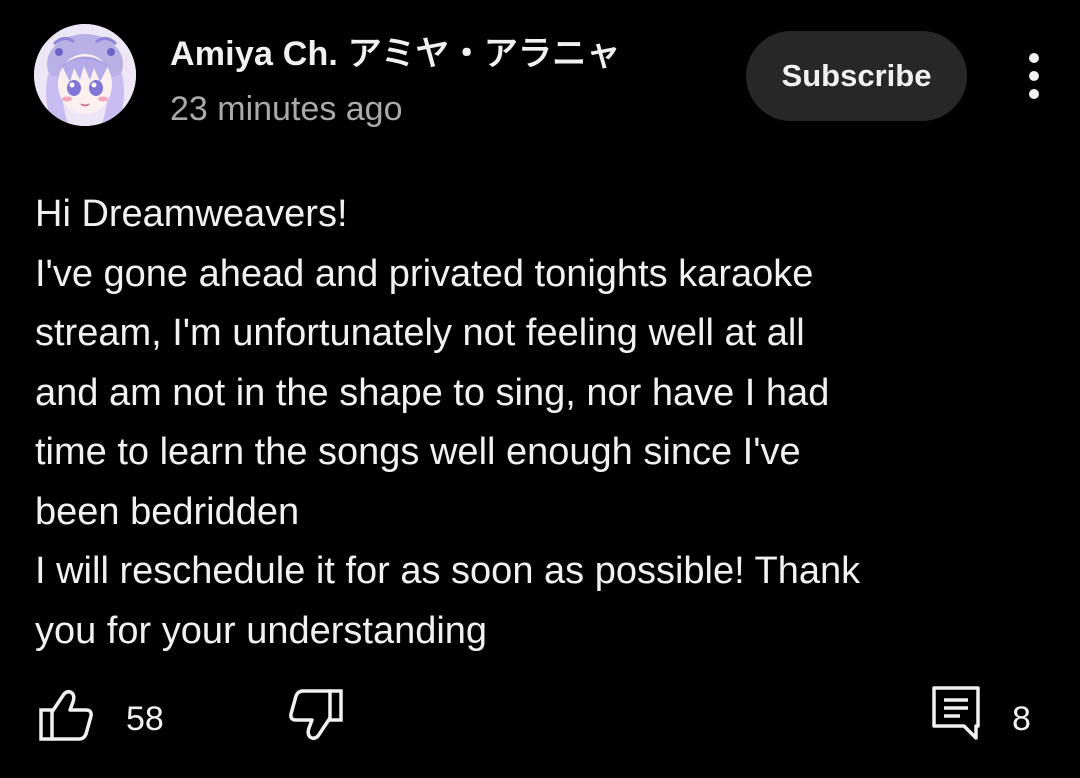  Describe the element at coordinates (856, 76) in the screenshot. I see `subscribe-button: Subscribe` at that location.